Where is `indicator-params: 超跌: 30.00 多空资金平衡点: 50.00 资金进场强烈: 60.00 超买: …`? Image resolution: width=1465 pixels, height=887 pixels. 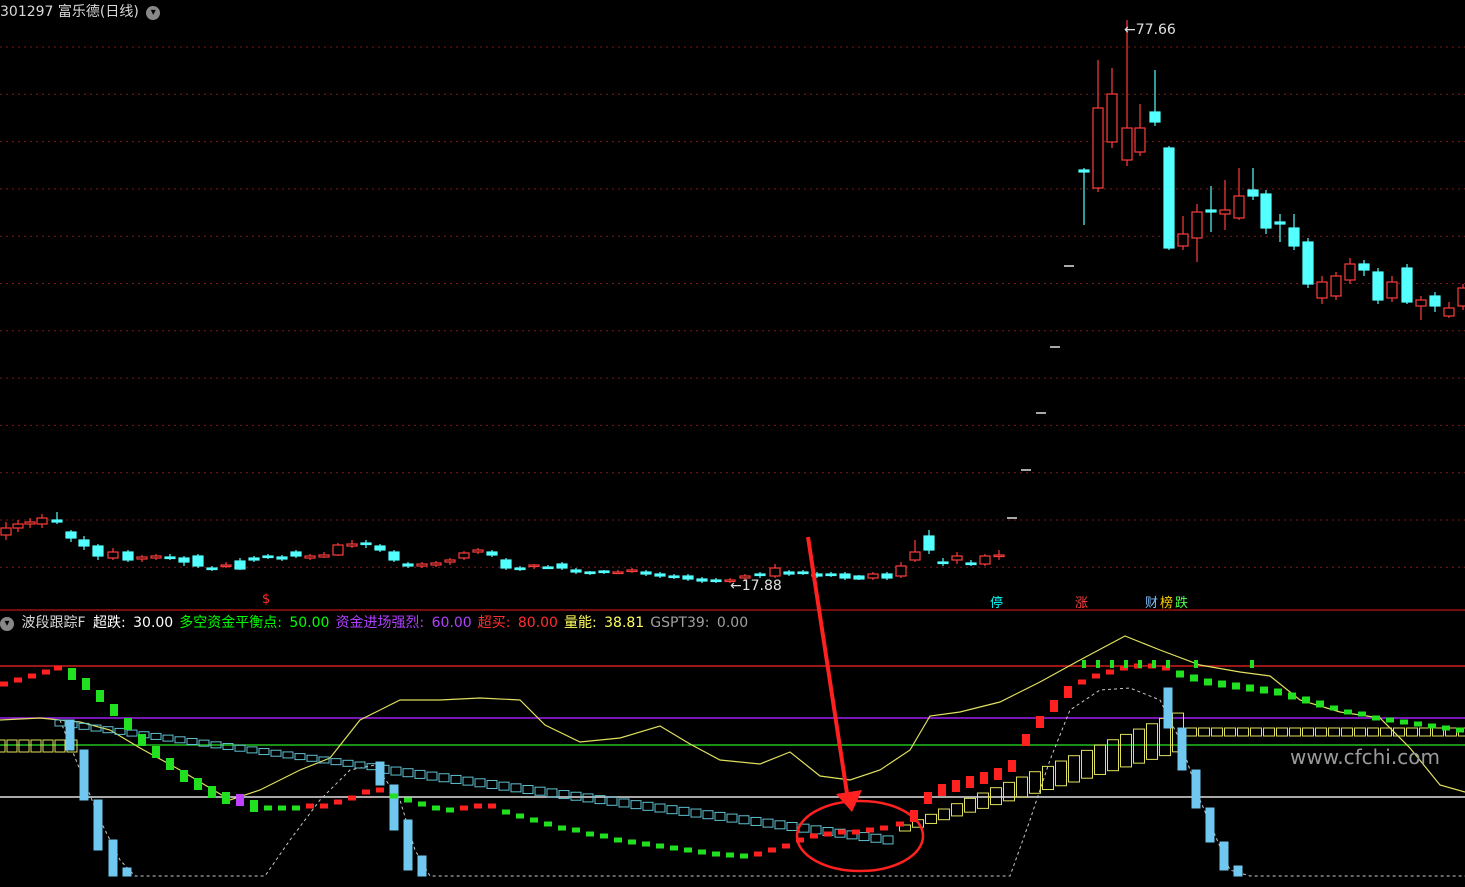 indicator-params: 超跌: 30.00 多空资金平衡点: 50.00 资金进场强烈: 60.00 超买: … is located at coordinates (423, 623).